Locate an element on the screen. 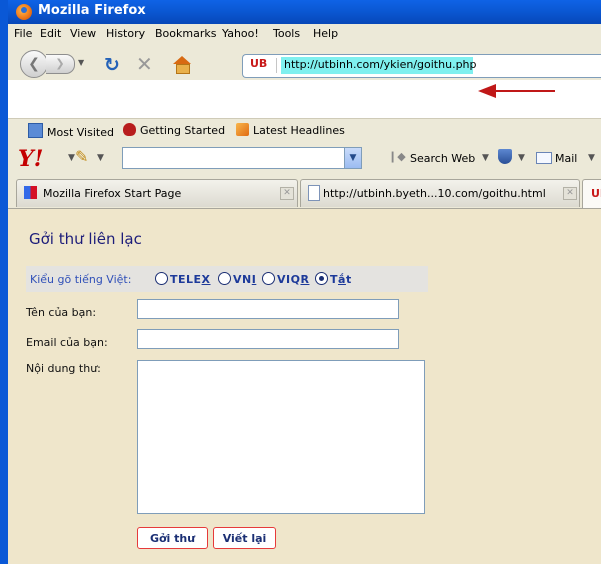 The height and width of the screenshot is (564, 601). tab-start-page: Mozilla Firefox Start Page ✕ is located at coordinates (157, 193).